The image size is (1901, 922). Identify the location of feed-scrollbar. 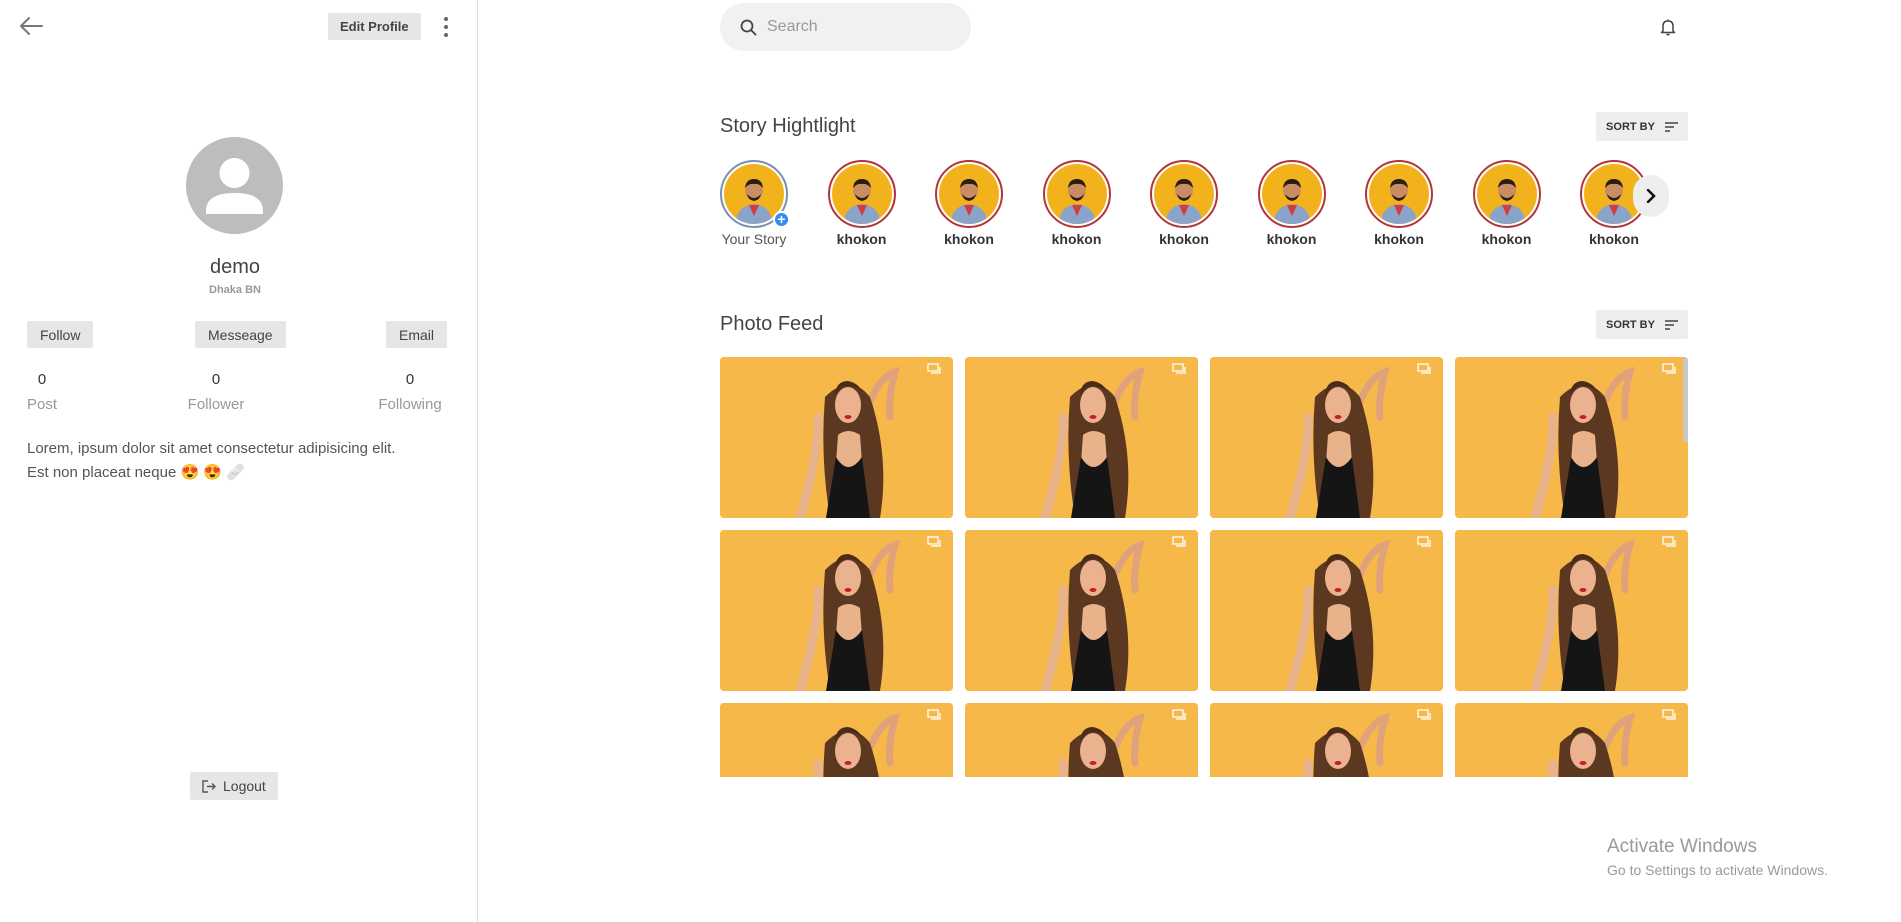
(1685, 400).